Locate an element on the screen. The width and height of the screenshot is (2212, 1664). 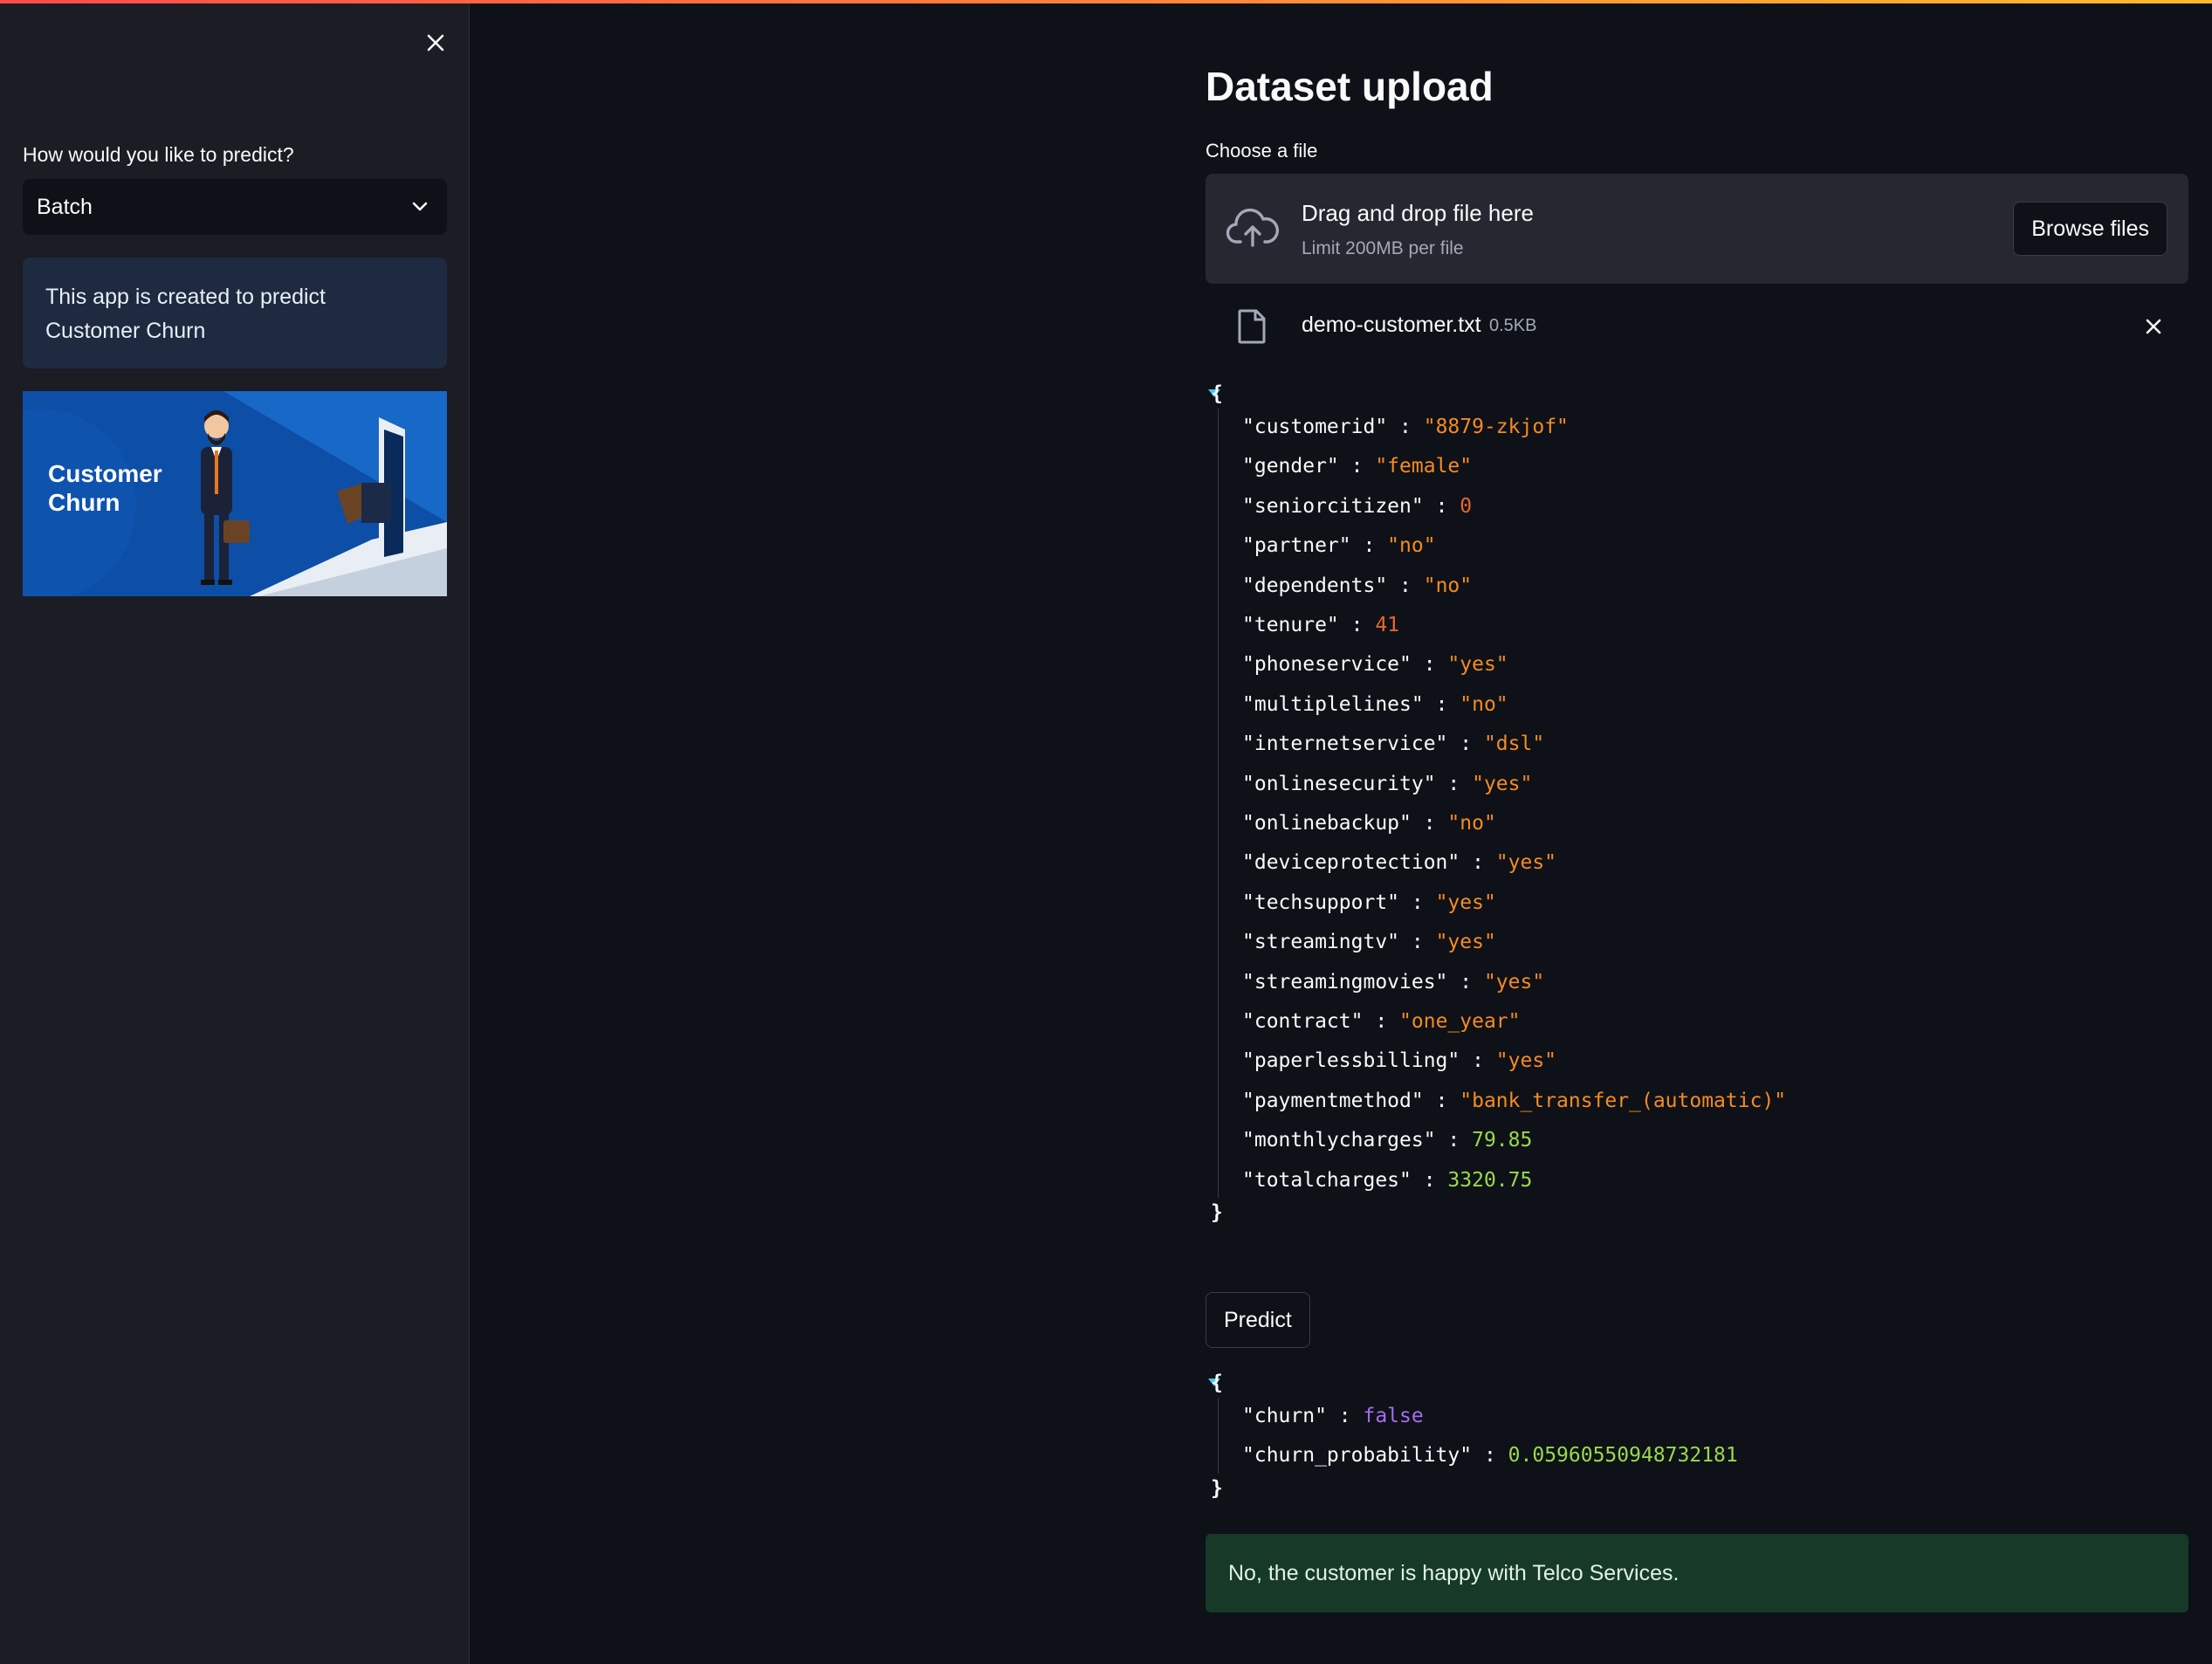
json-row: "gender" : "female" is located at coordinates (1357, 466).